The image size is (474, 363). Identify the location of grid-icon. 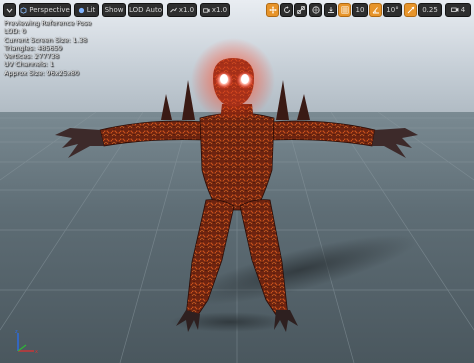
(344, 10).